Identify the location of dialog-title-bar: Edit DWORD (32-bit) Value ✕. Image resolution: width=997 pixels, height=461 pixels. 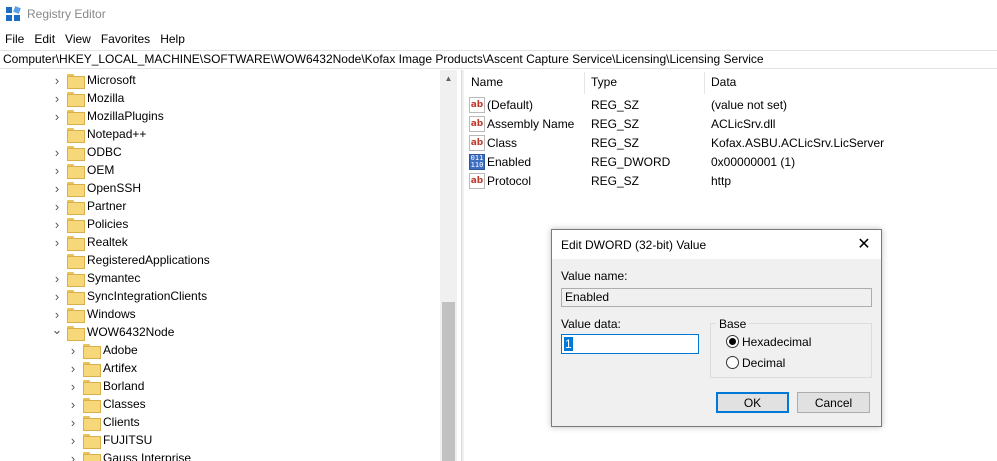
(716, 244).